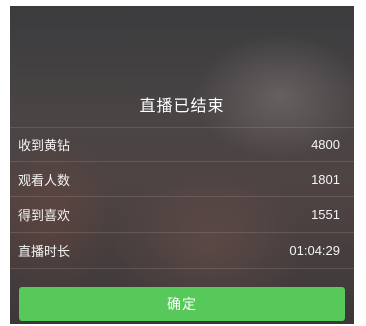 The width and height of the screenshot is (366, 326). I want to click on stat-value: 4800, so click(325, 144).